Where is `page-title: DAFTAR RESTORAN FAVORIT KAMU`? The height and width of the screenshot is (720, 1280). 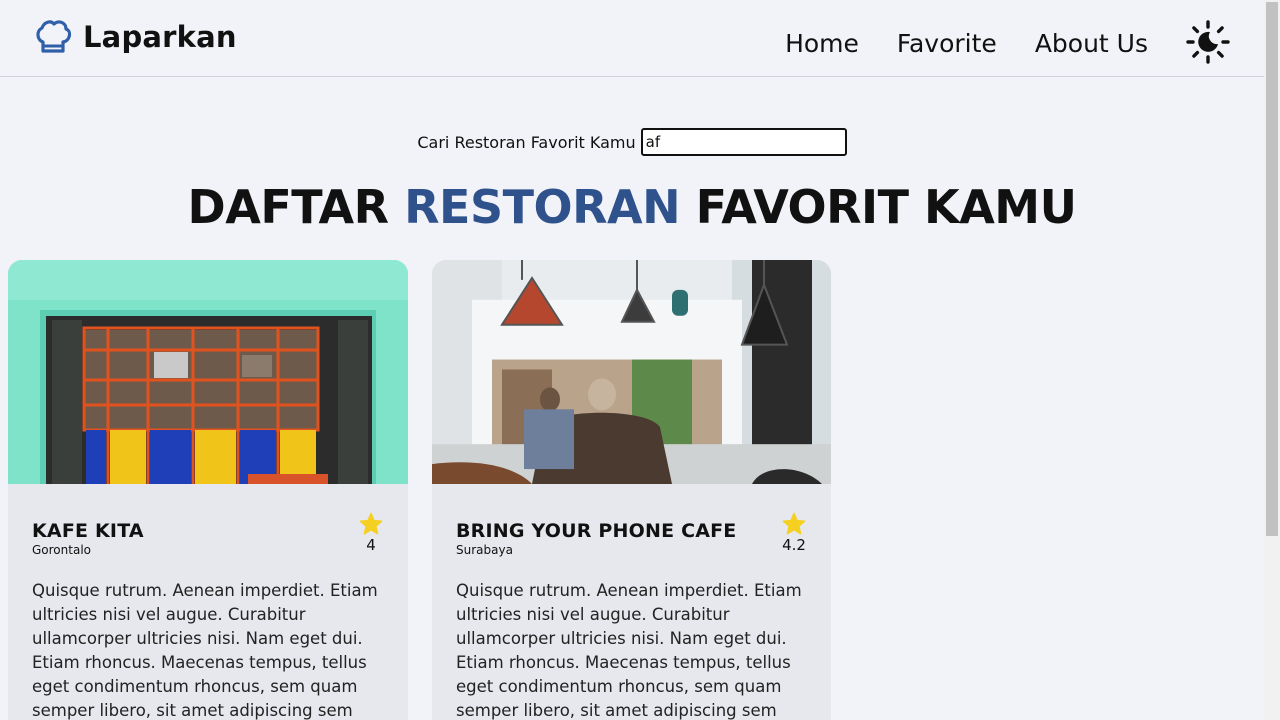 page-title: DAFTAR RESTORAN FAVORIT KAMU is located at coordinates (632, 207).